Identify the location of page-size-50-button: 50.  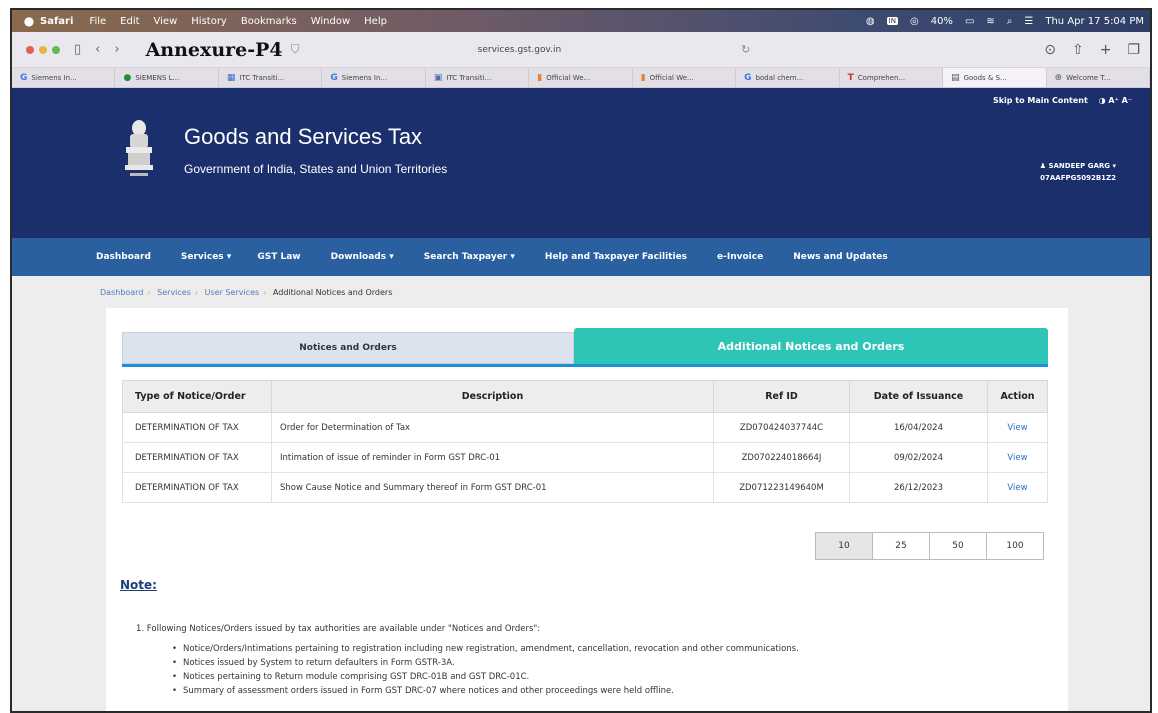
(958, 546).